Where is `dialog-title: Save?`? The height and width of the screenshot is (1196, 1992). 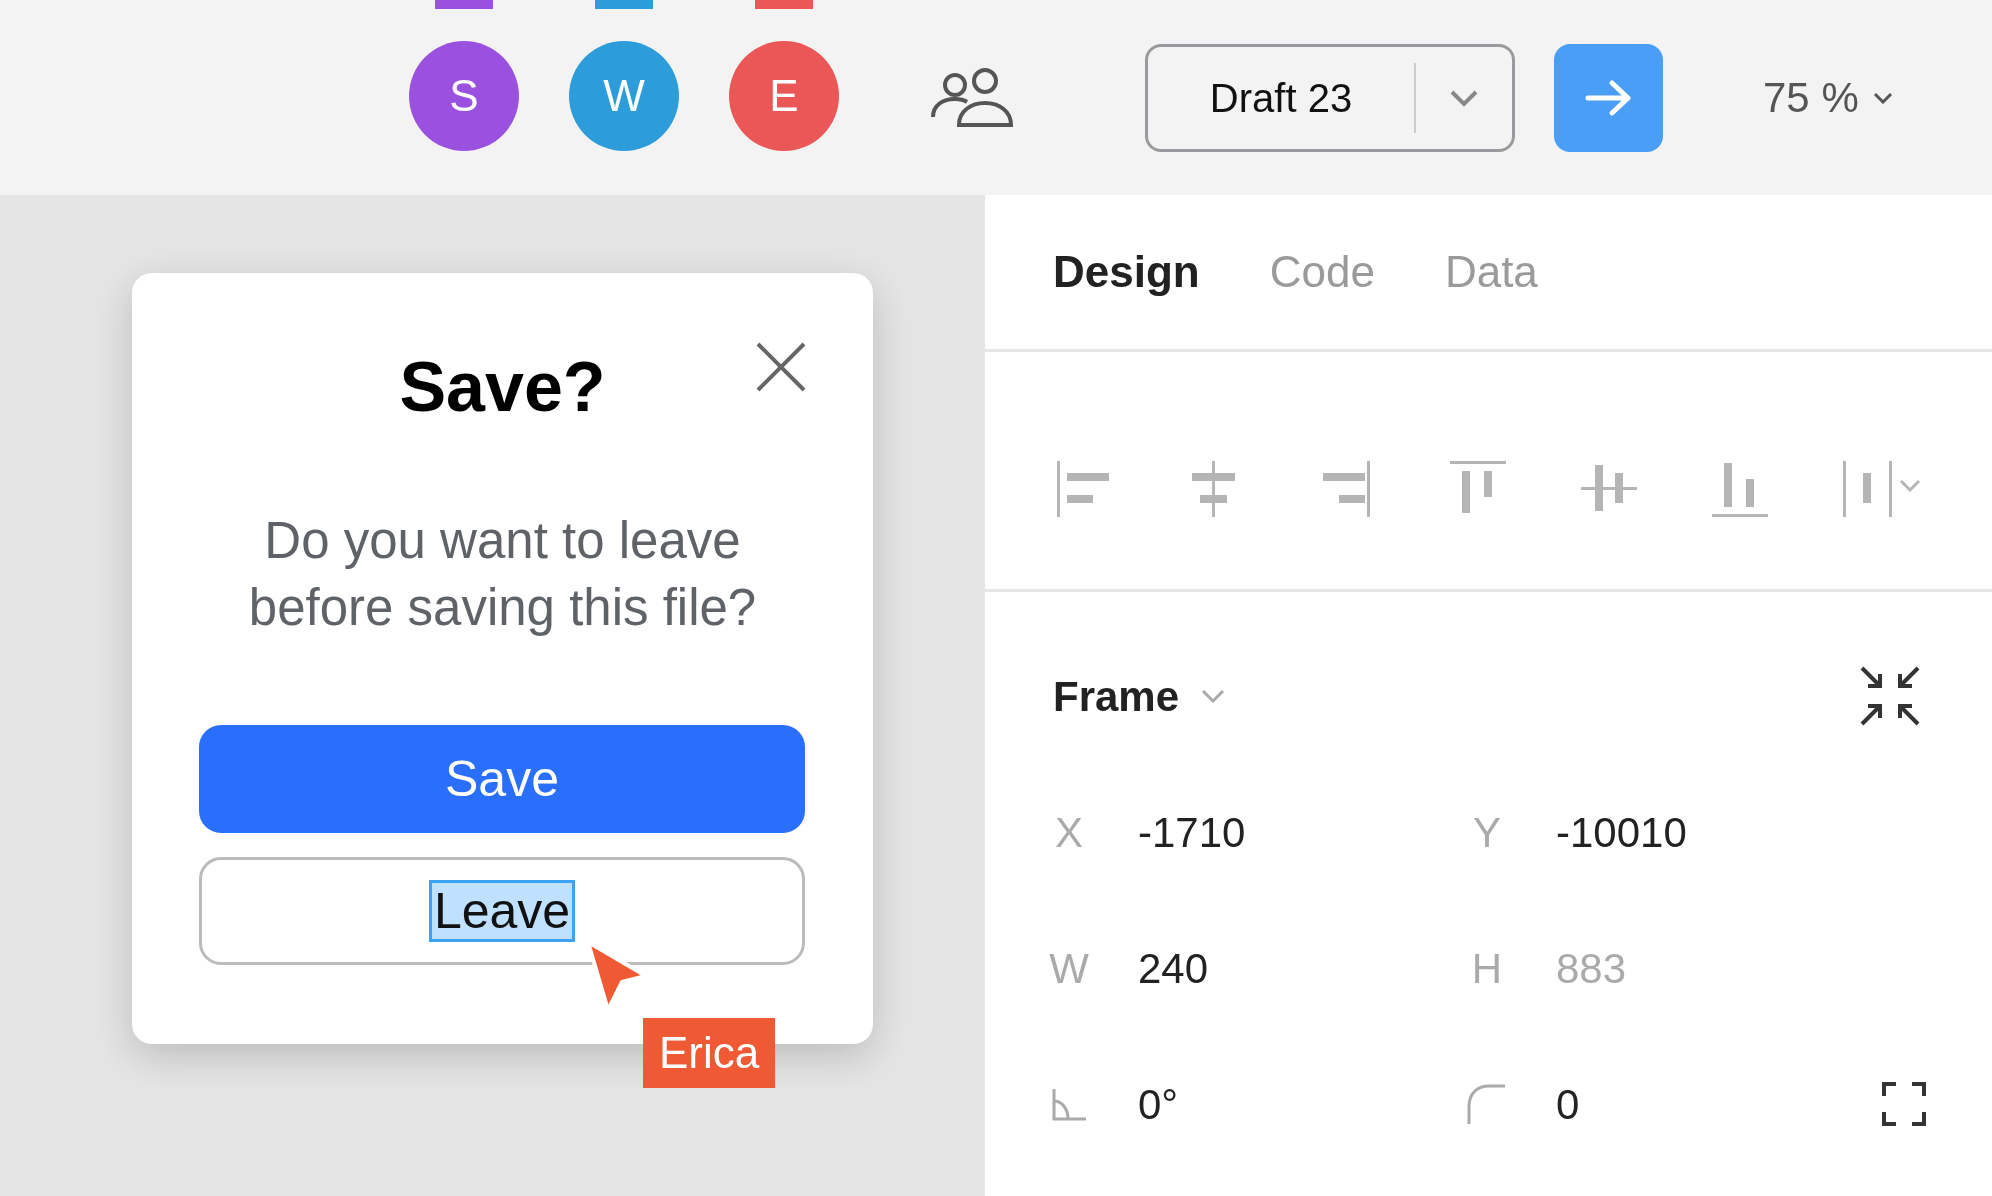
dialog-title: Save? is located at coordinates (502, 387).